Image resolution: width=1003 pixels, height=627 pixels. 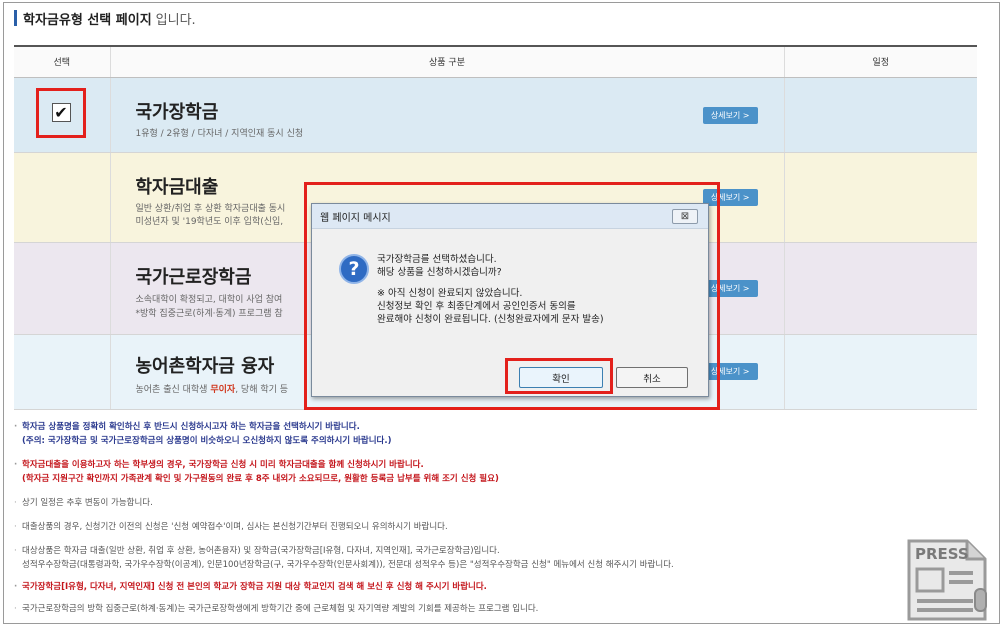 What do you see at coordinates (880, 61) in the screenshot?
I see `header-schedule: 일정` at bounding box center [880, 61].